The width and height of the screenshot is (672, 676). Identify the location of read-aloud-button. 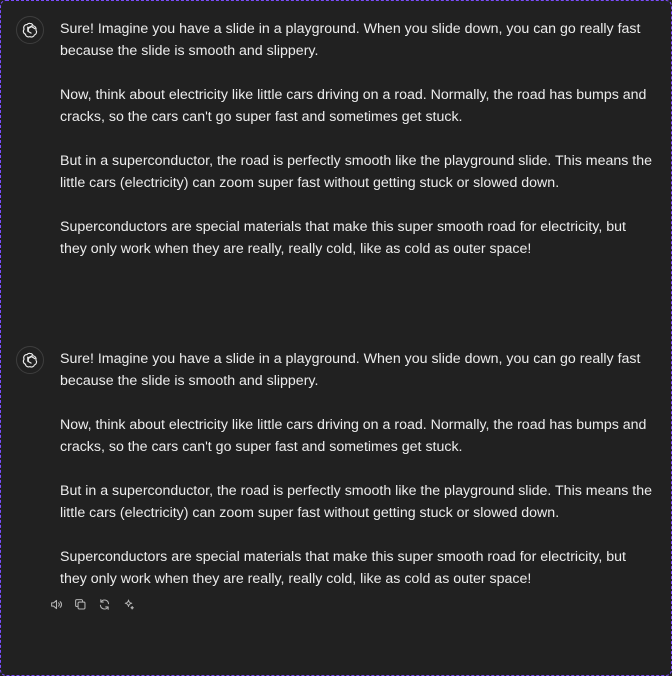
(56, 604).